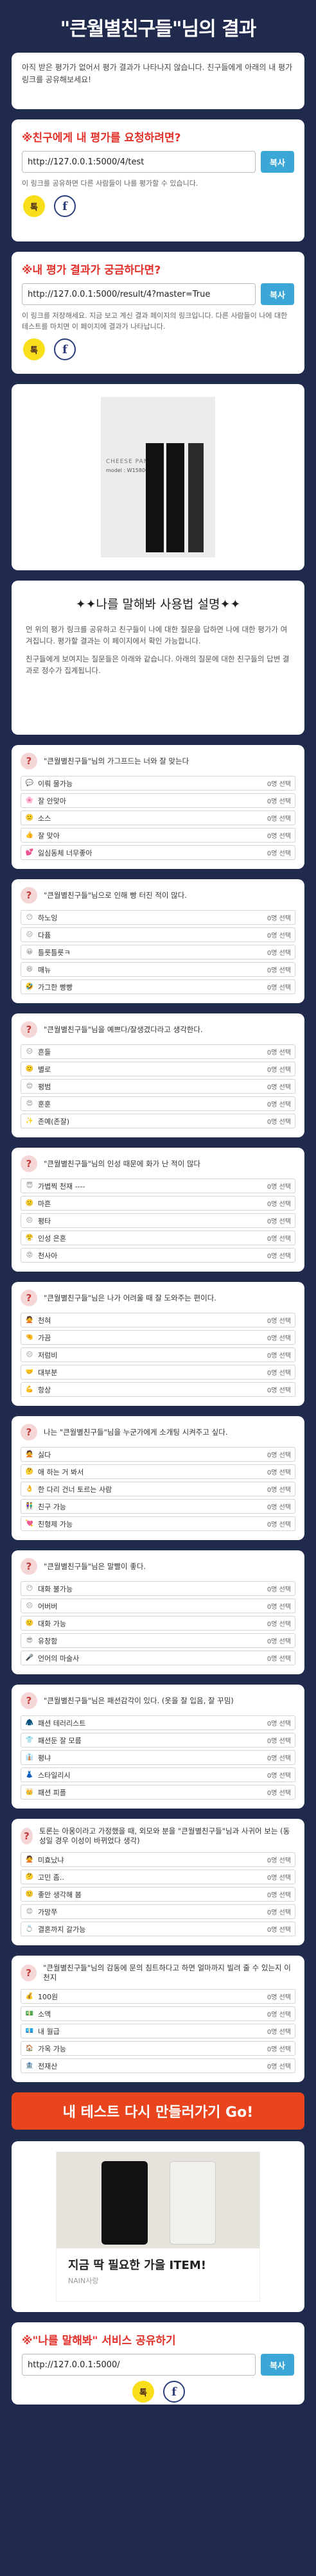  What do you see at coordinates (56, 783) in the screenshot?
I see `option-label: 이뤄 물가능` at bounding box center [56, 783].